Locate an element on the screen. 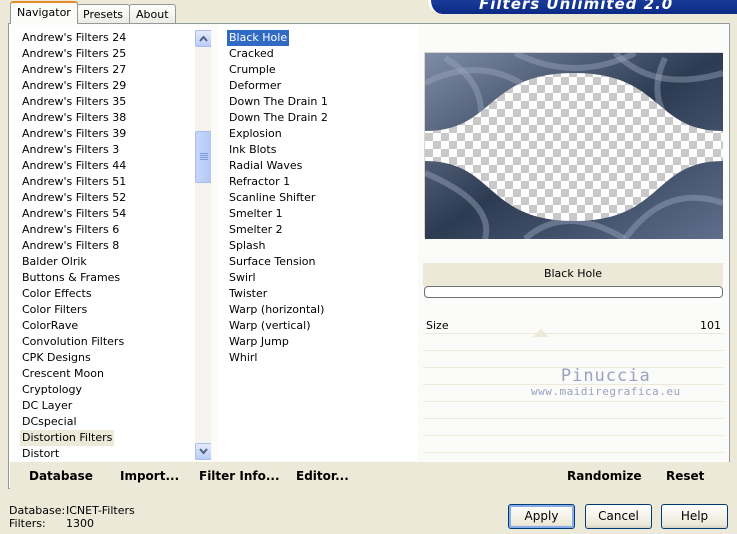 The image size is (737, 534). filter-category-item: Andrew's Filters 51 is located at coordinates (74, 182).